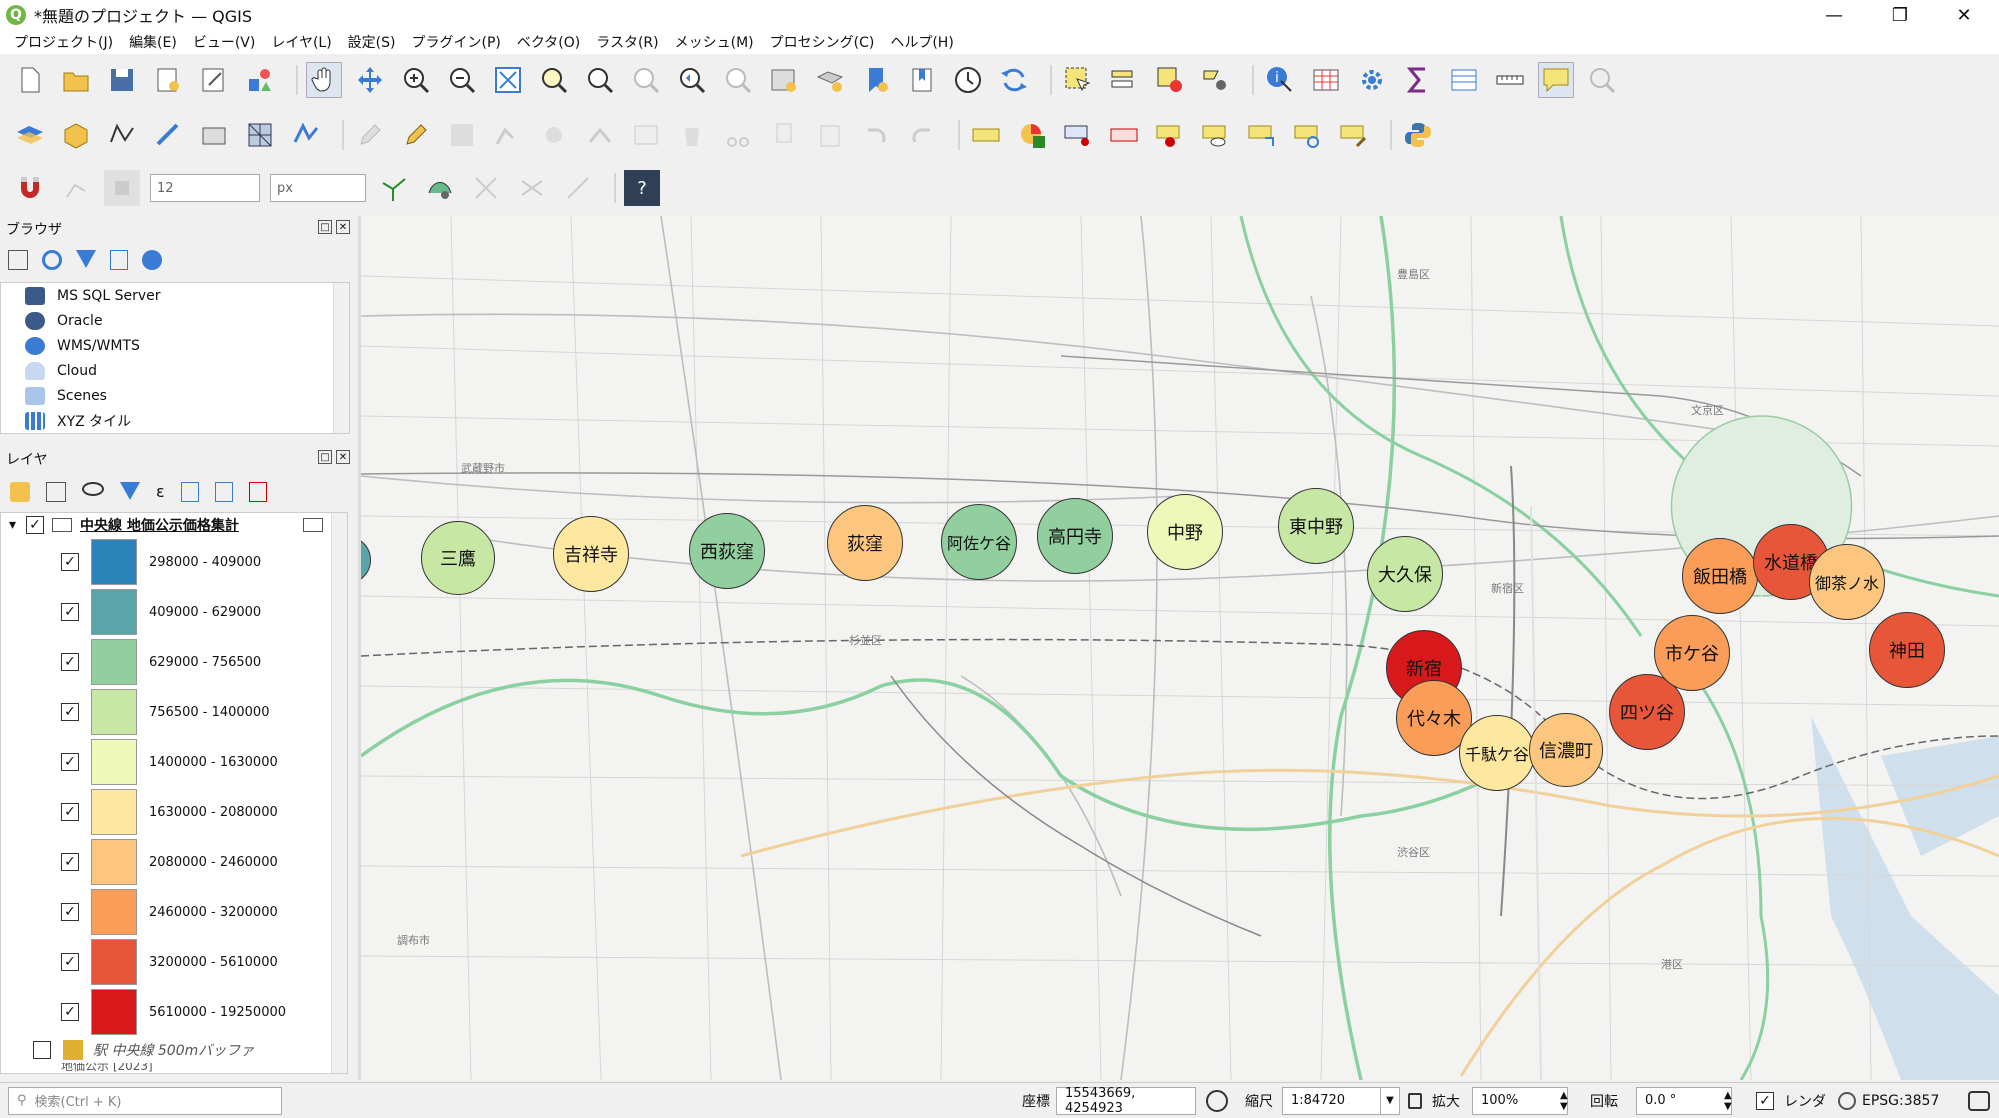 The height and width of the screenshot is (1118, 1999). What do you see at coordinates (174, 712) in the screenshot?
I see `legend-class-row: ✓ 756500 - 1400000` at bounding box center [174, 712].